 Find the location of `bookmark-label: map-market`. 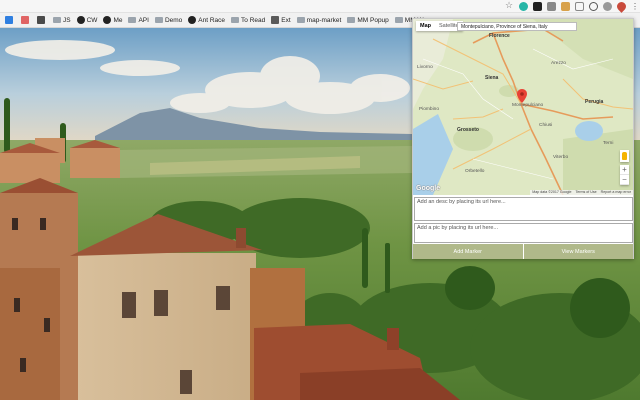

bookmark-label: map-market is located at coordinates (324, 20).